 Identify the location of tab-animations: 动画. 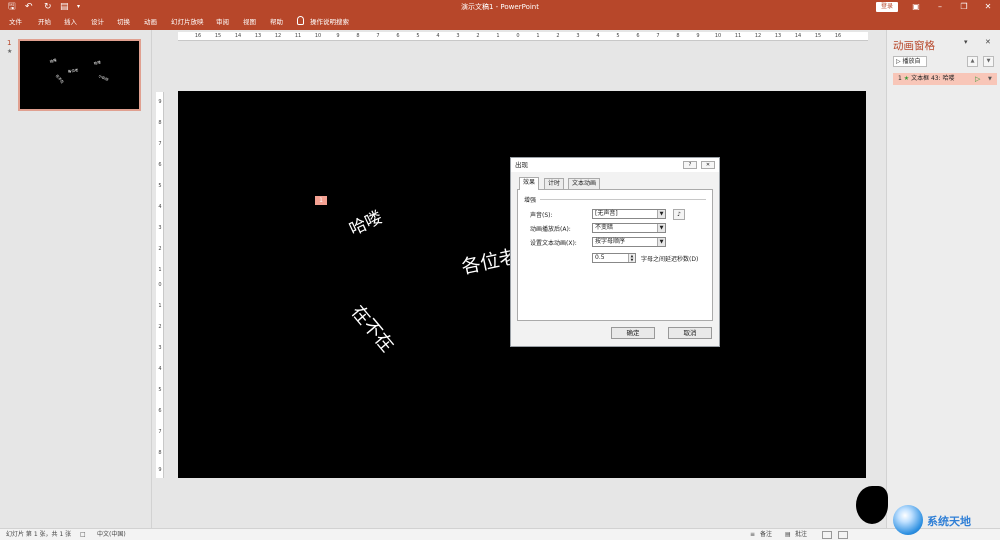
(150, 22).